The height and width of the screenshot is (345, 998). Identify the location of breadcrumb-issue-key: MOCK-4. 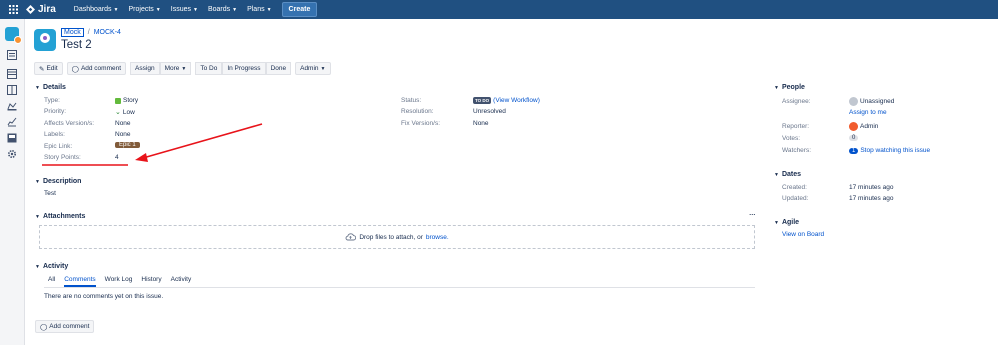
(107, 32).